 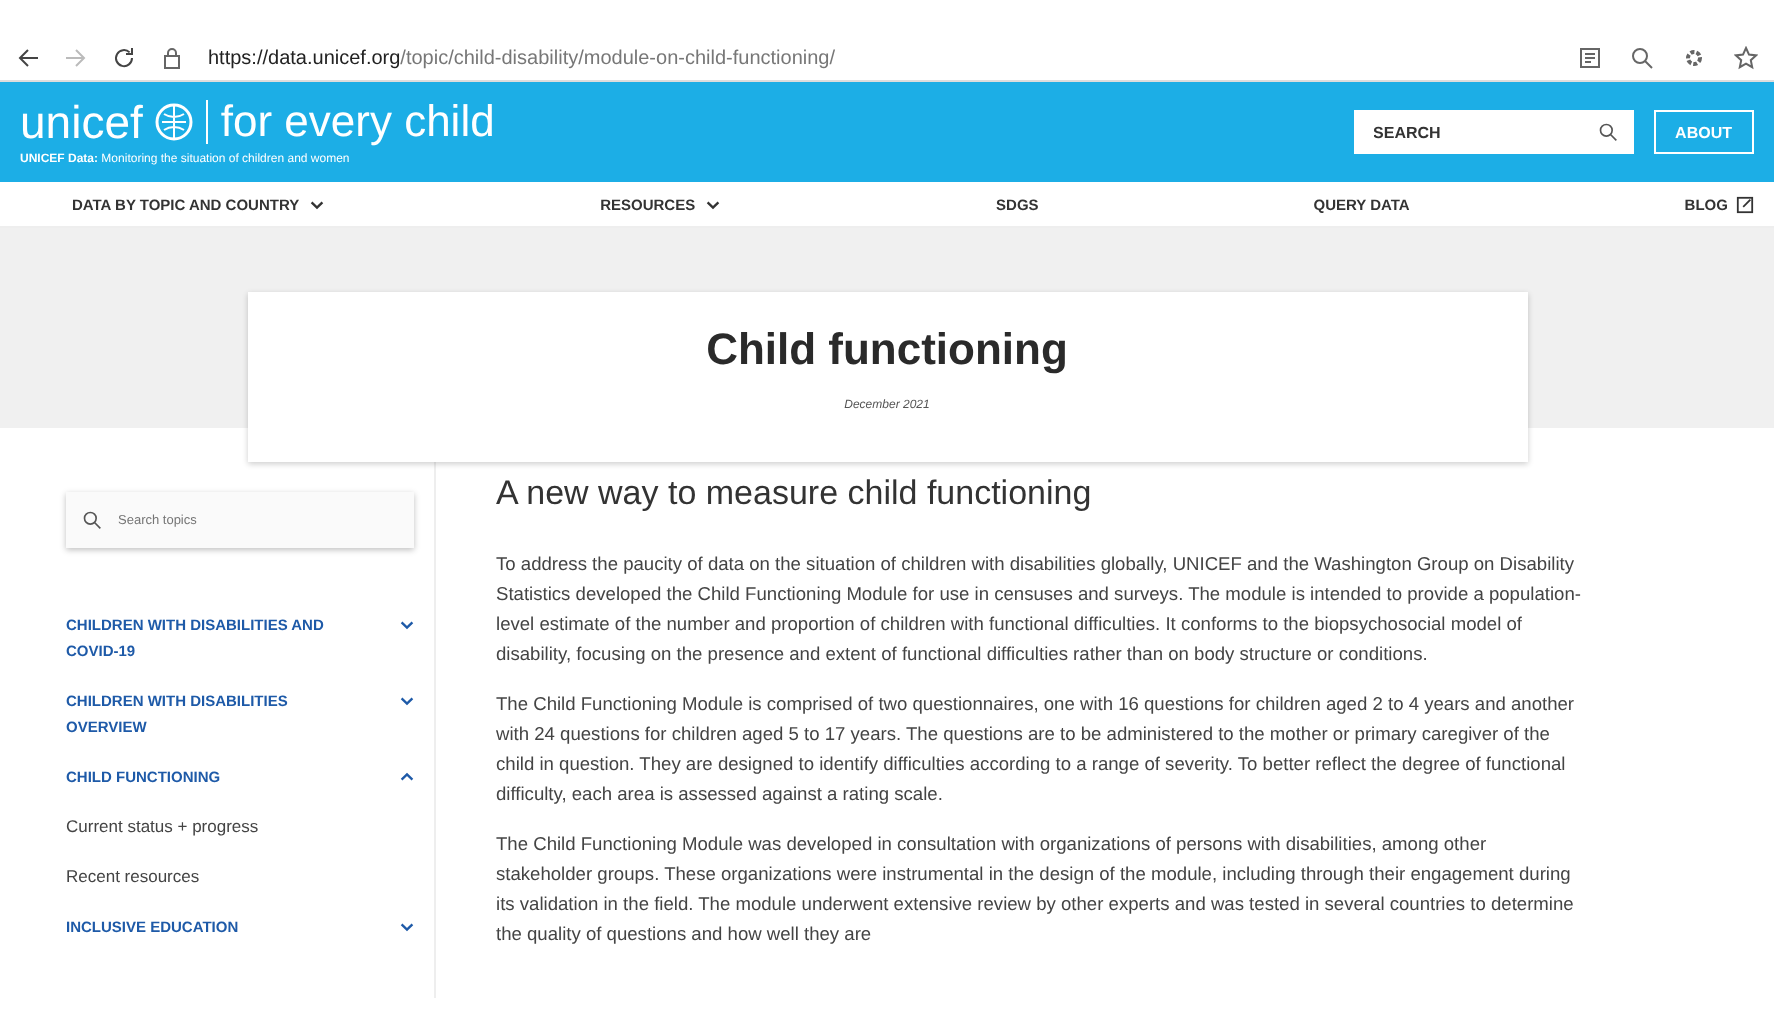 I want to click on search-bar: SEARCH, so click(x=1493, y=132).